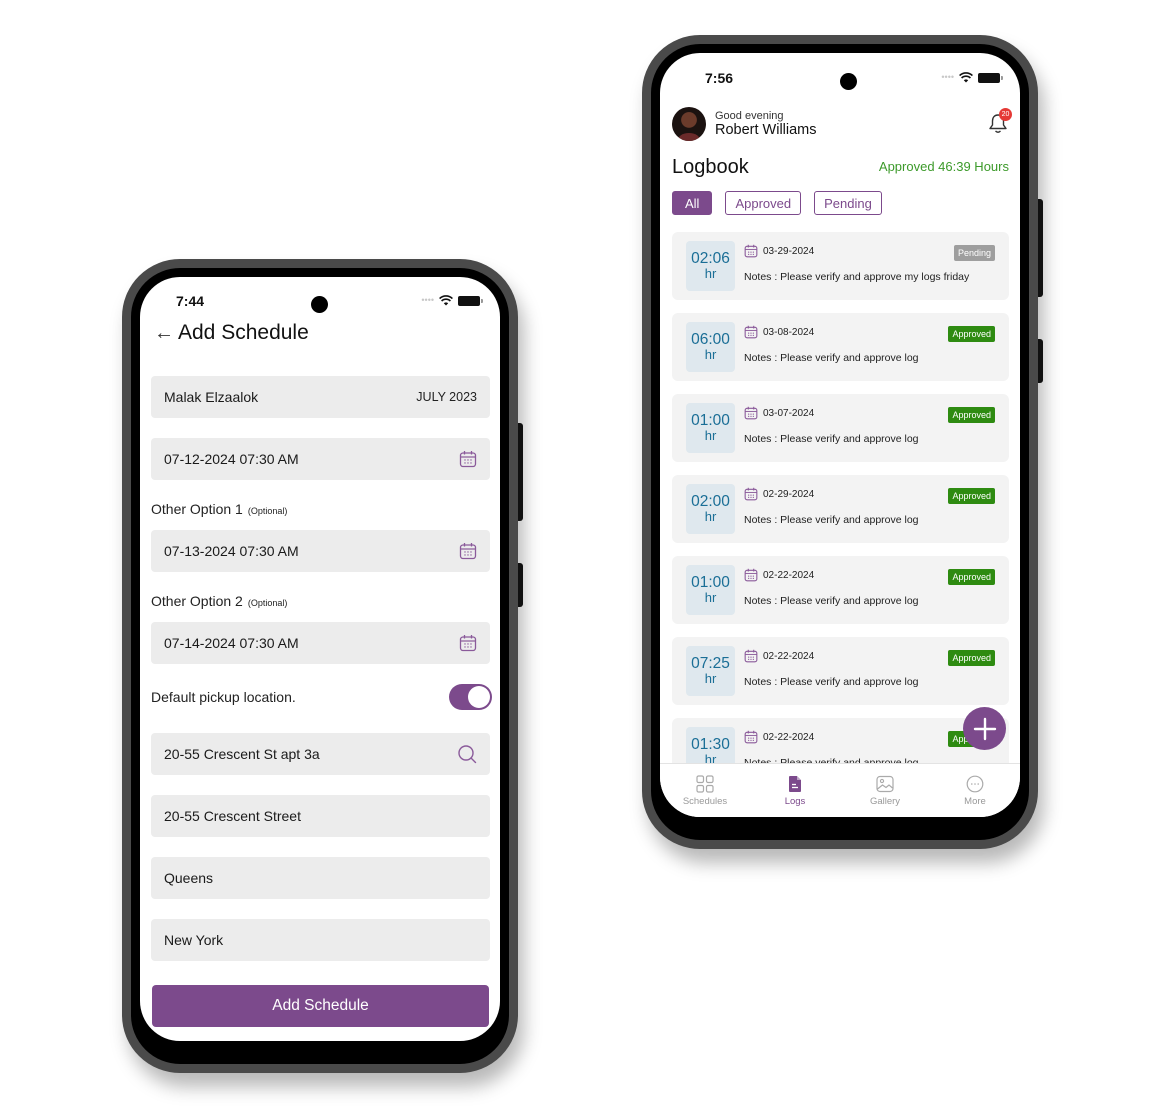 The height and width of the screenshot is (1116, 1162). Describe the element at coordinates (320, 551) in the screenshot. I see `option1-date-field: 07-13-2024 07:30 AM` at that location.